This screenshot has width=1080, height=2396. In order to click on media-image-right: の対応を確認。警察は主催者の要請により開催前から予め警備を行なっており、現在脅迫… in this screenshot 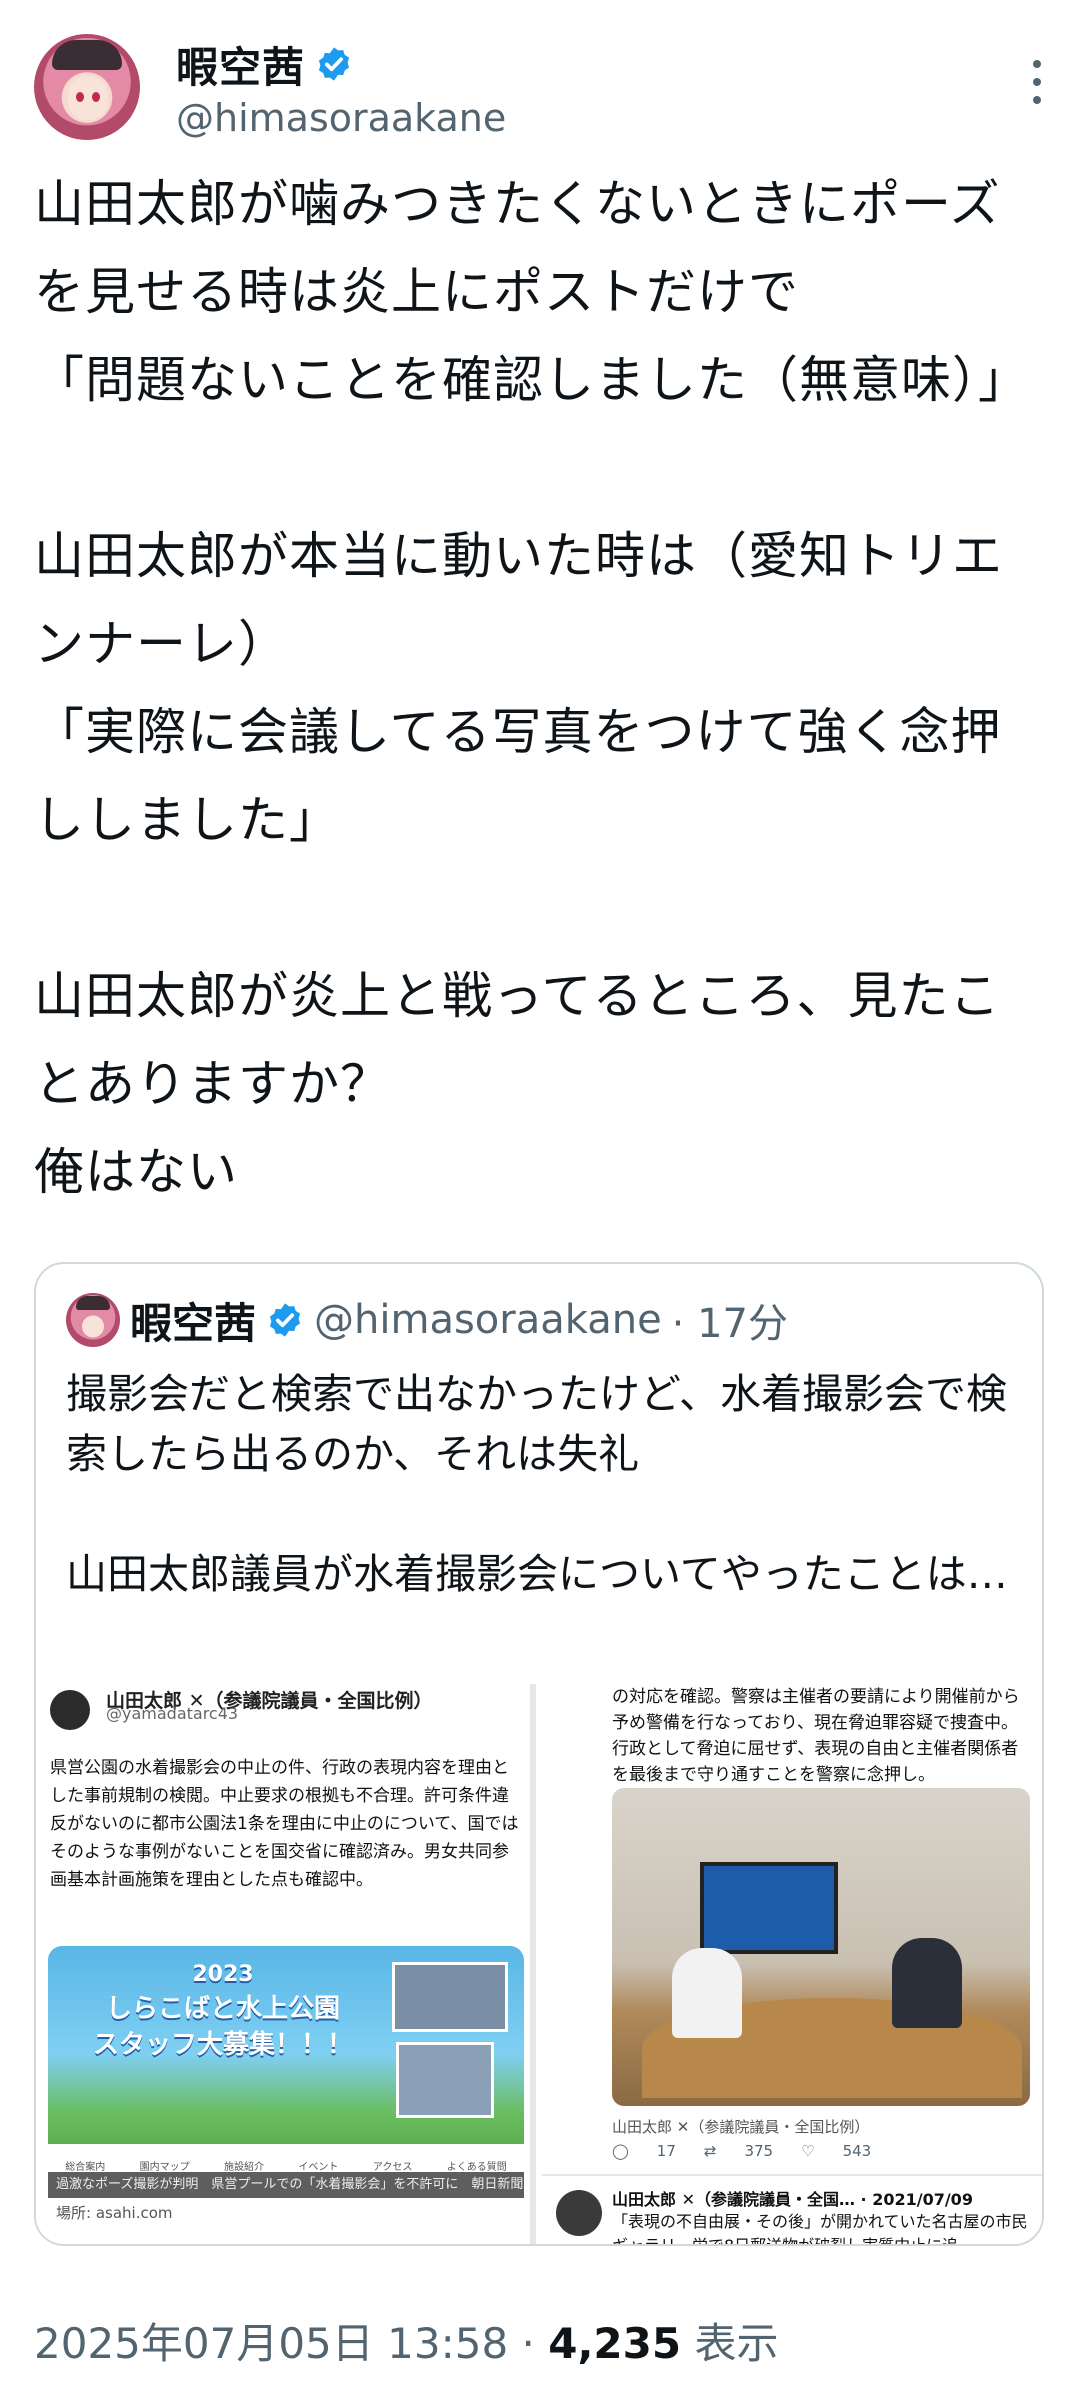, I will do `click(792, 1965)`.